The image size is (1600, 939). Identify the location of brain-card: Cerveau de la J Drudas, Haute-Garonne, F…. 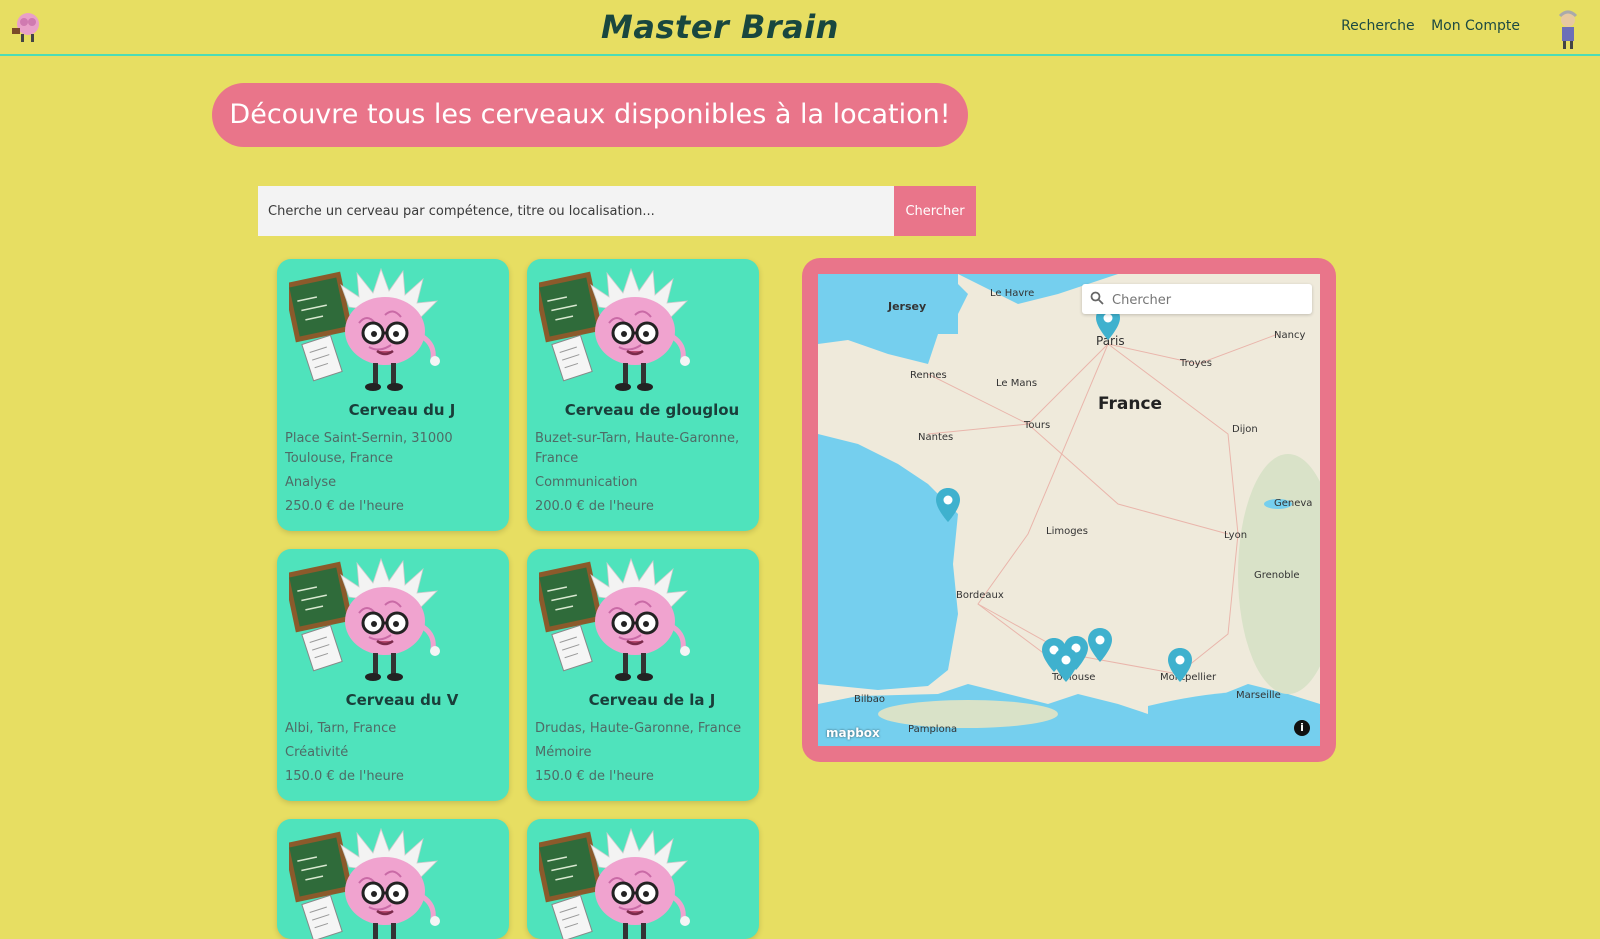
(643, 675).